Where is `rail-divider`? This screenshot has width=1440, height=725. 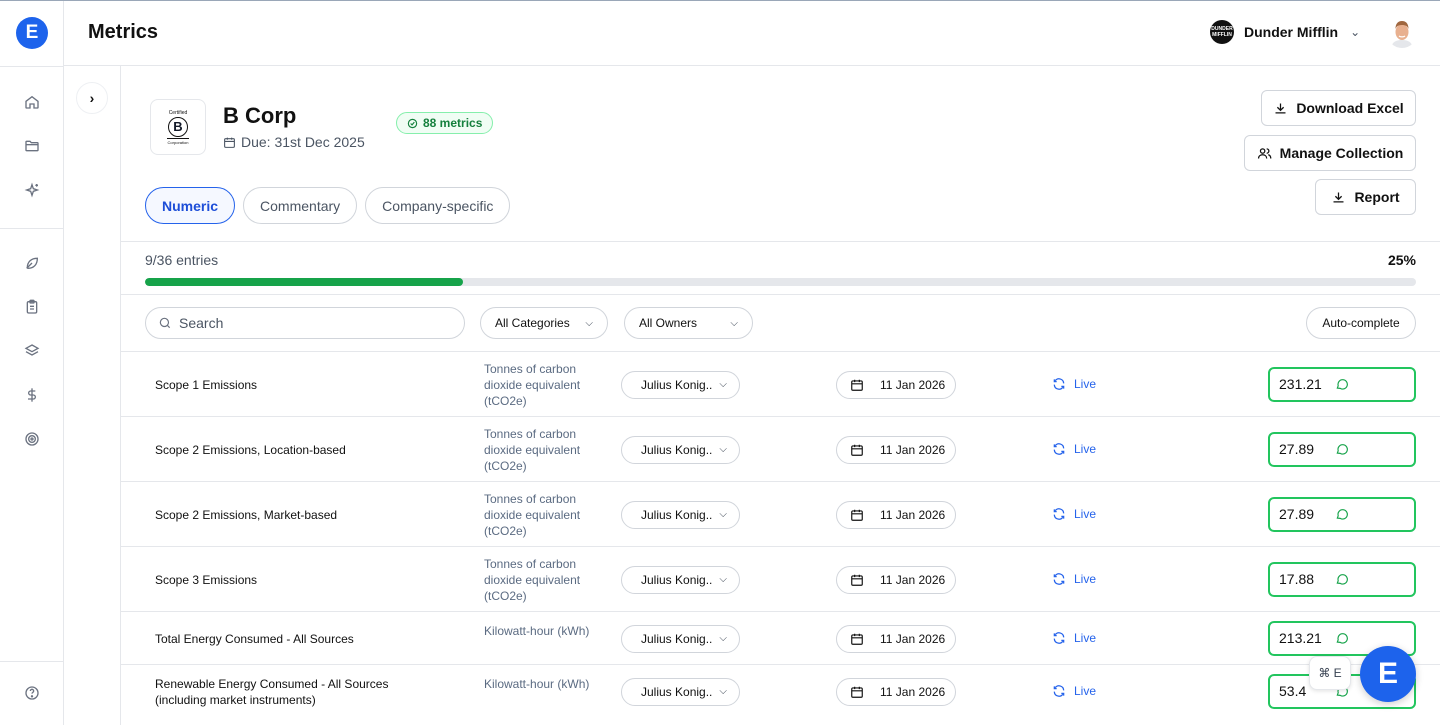
rail-divider is located at coordinates (31, 228).